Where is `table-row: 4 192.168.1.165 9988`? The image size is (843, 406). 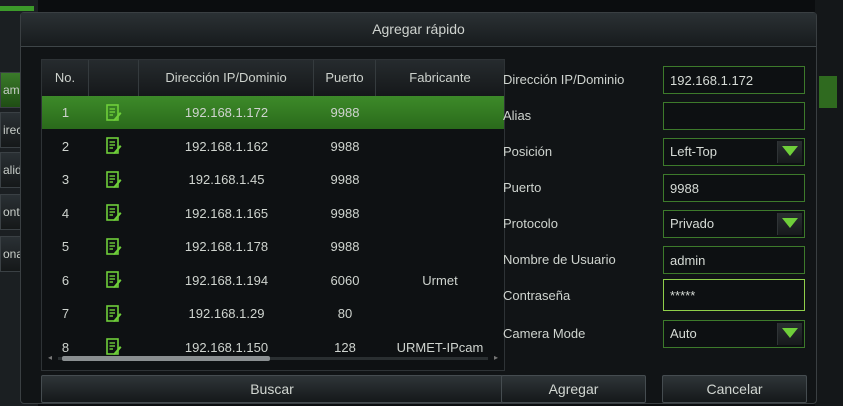
table-row: 4 192.168.1.165 9988 is located at coordinates (273, 213).